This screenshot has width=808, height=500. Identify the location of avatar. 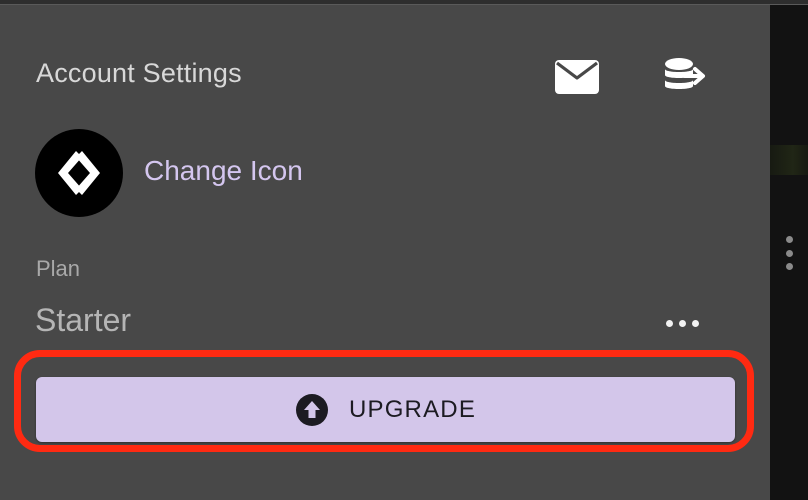
(79, 173).